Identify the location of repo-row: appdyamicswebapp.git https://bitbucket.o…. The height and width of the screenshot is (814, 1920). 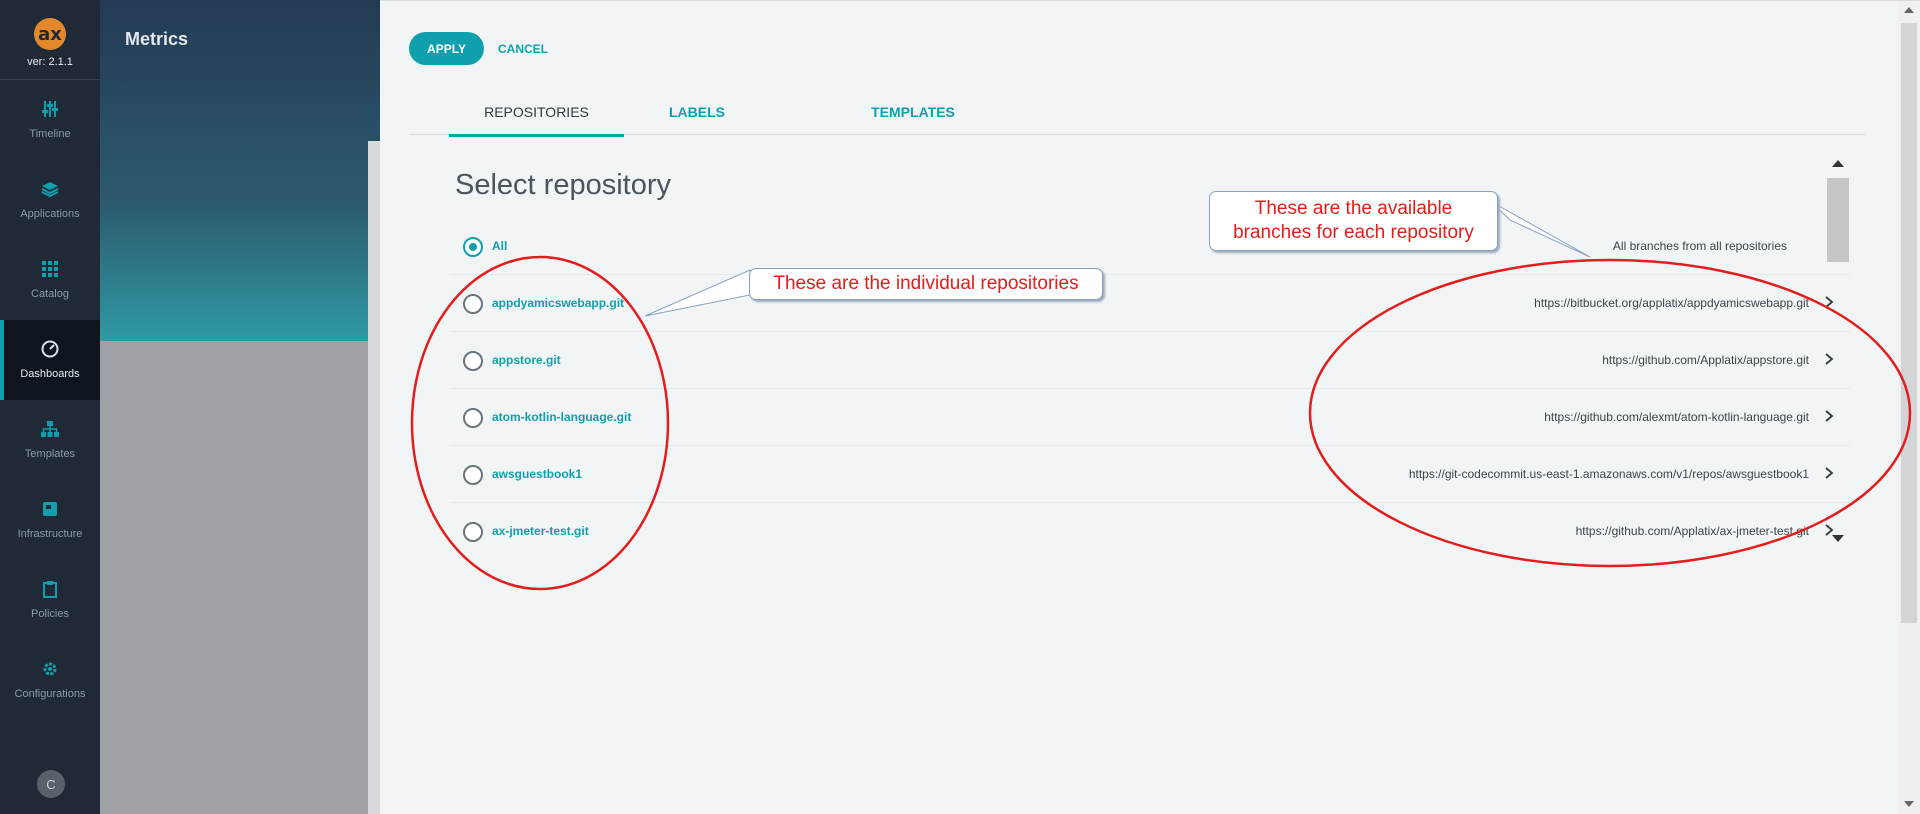
(1150, 303).